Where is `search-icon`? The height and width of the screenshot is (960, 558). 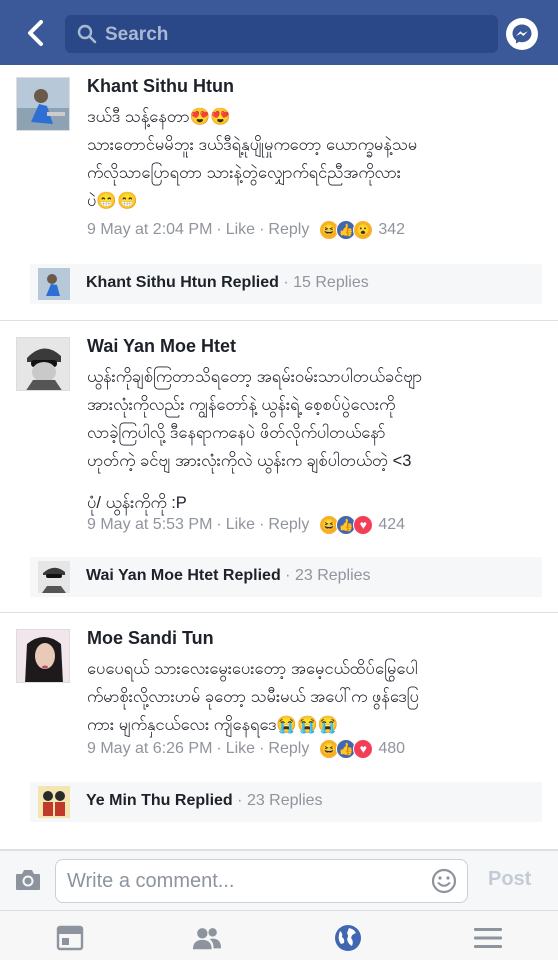 search-icon is located at coordinates (87, 34).